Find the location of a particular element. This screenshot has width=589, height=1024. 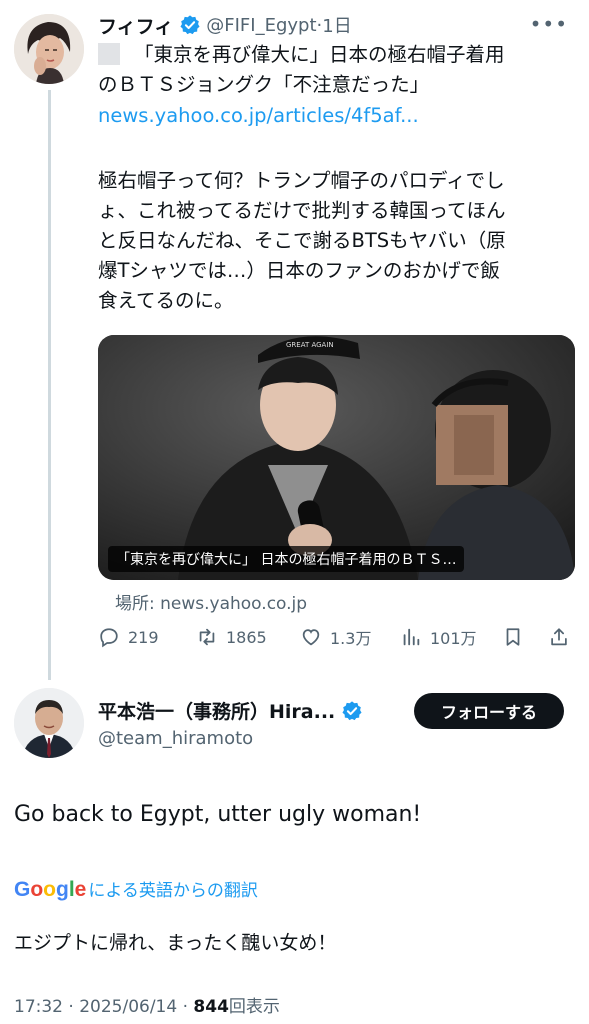

translated-text: エジプトに帰れ、まったく醜い女め！ is located at coordinates (175, 943).